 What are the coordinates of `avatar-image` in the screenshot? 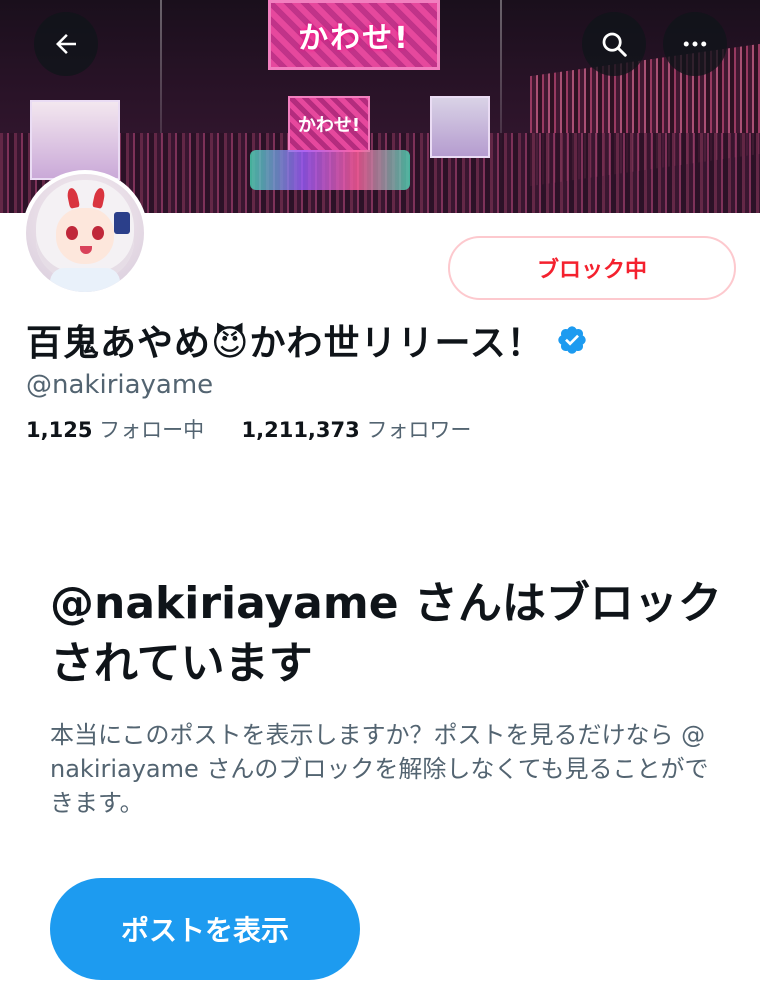 It's located at (85, 233).